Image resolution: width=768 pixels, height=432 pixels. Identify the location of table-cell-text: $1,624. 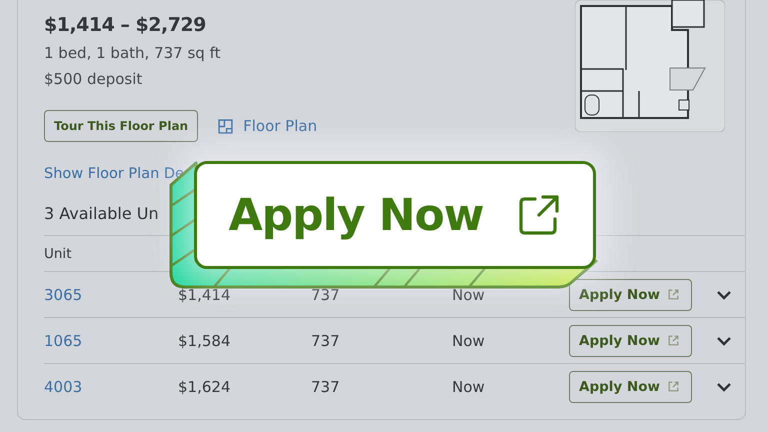
(205, 387).